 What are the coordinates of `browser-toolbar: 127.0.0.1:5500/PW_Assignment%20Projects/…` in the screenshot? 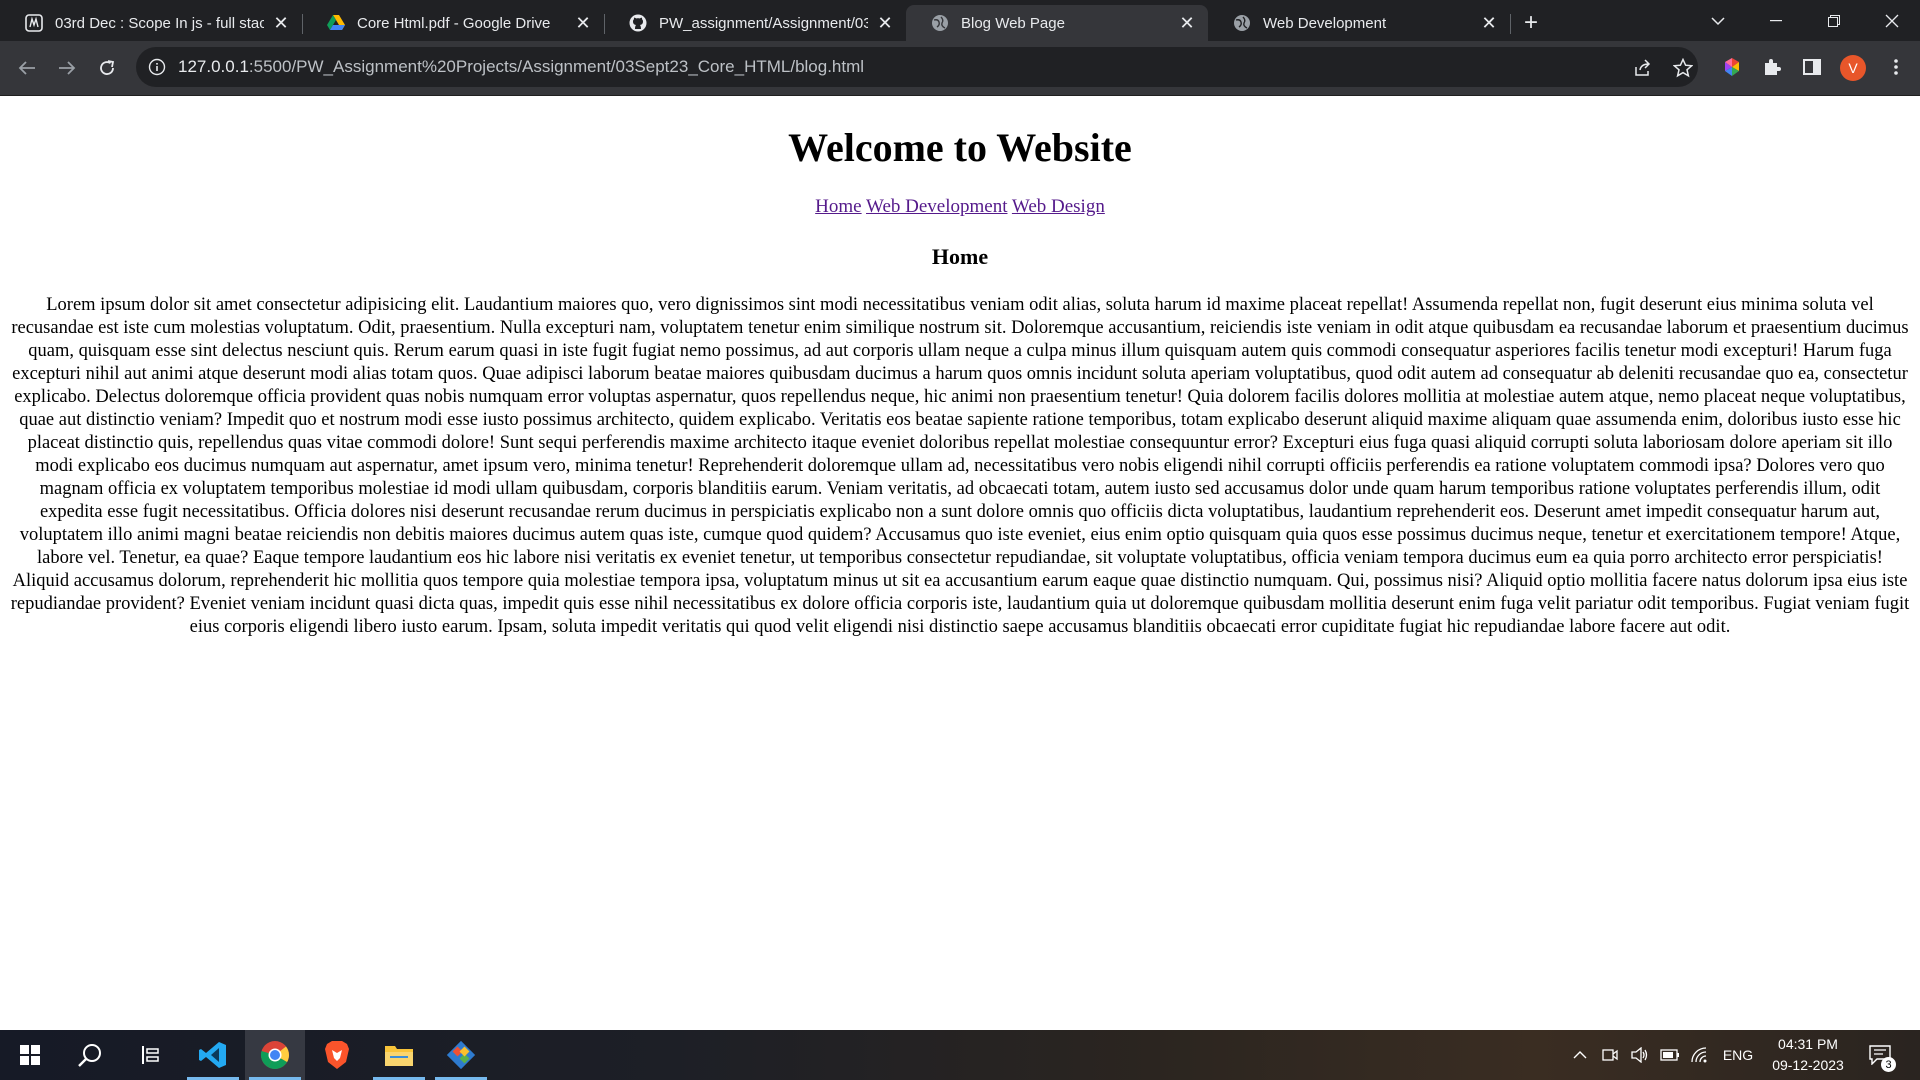 It's located at (960, 68).